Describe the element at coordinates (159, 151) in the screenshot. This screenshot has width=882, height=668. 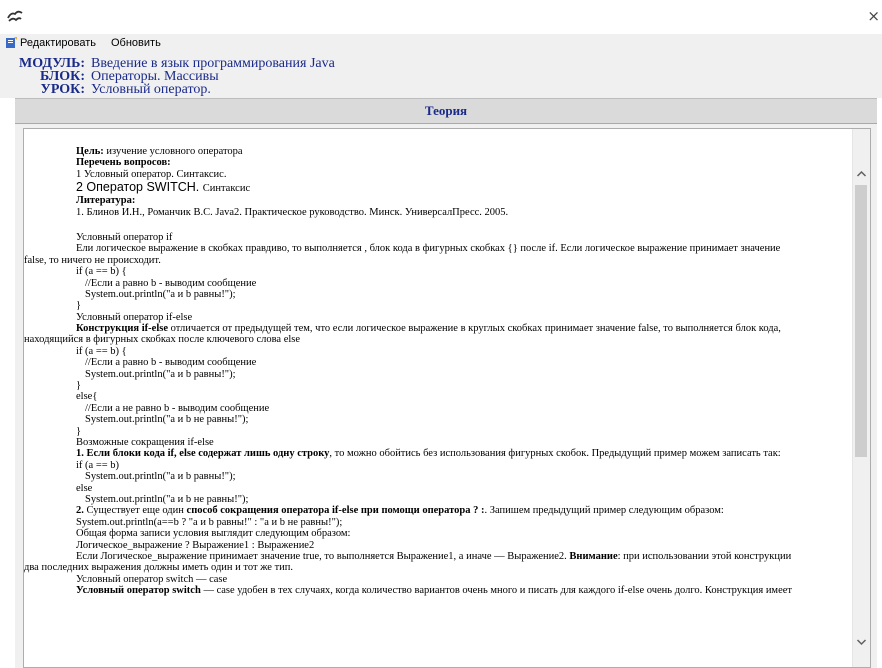
I see `goal-line: Цель: изучение условного оператора` at that location.